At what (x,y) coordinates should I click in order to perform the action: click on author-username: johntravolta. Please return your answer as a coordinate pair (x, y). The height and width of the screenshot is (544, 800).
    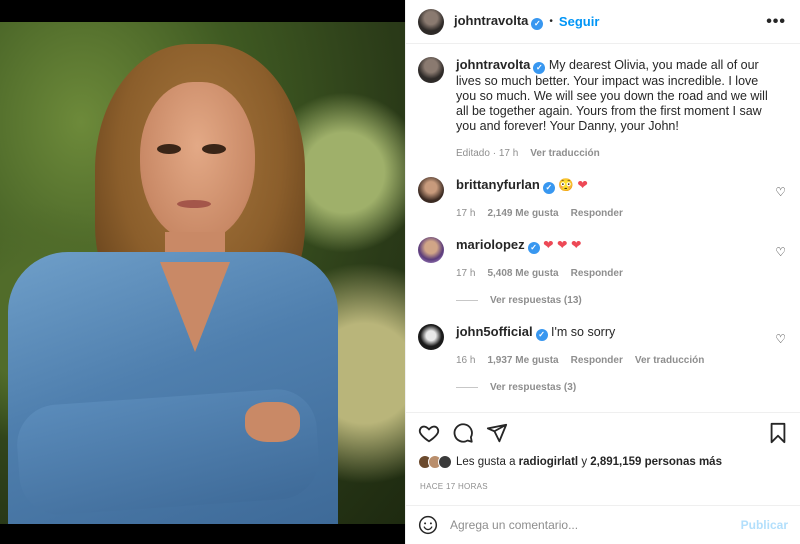
    Looking at the image, I should click on (491, 20).